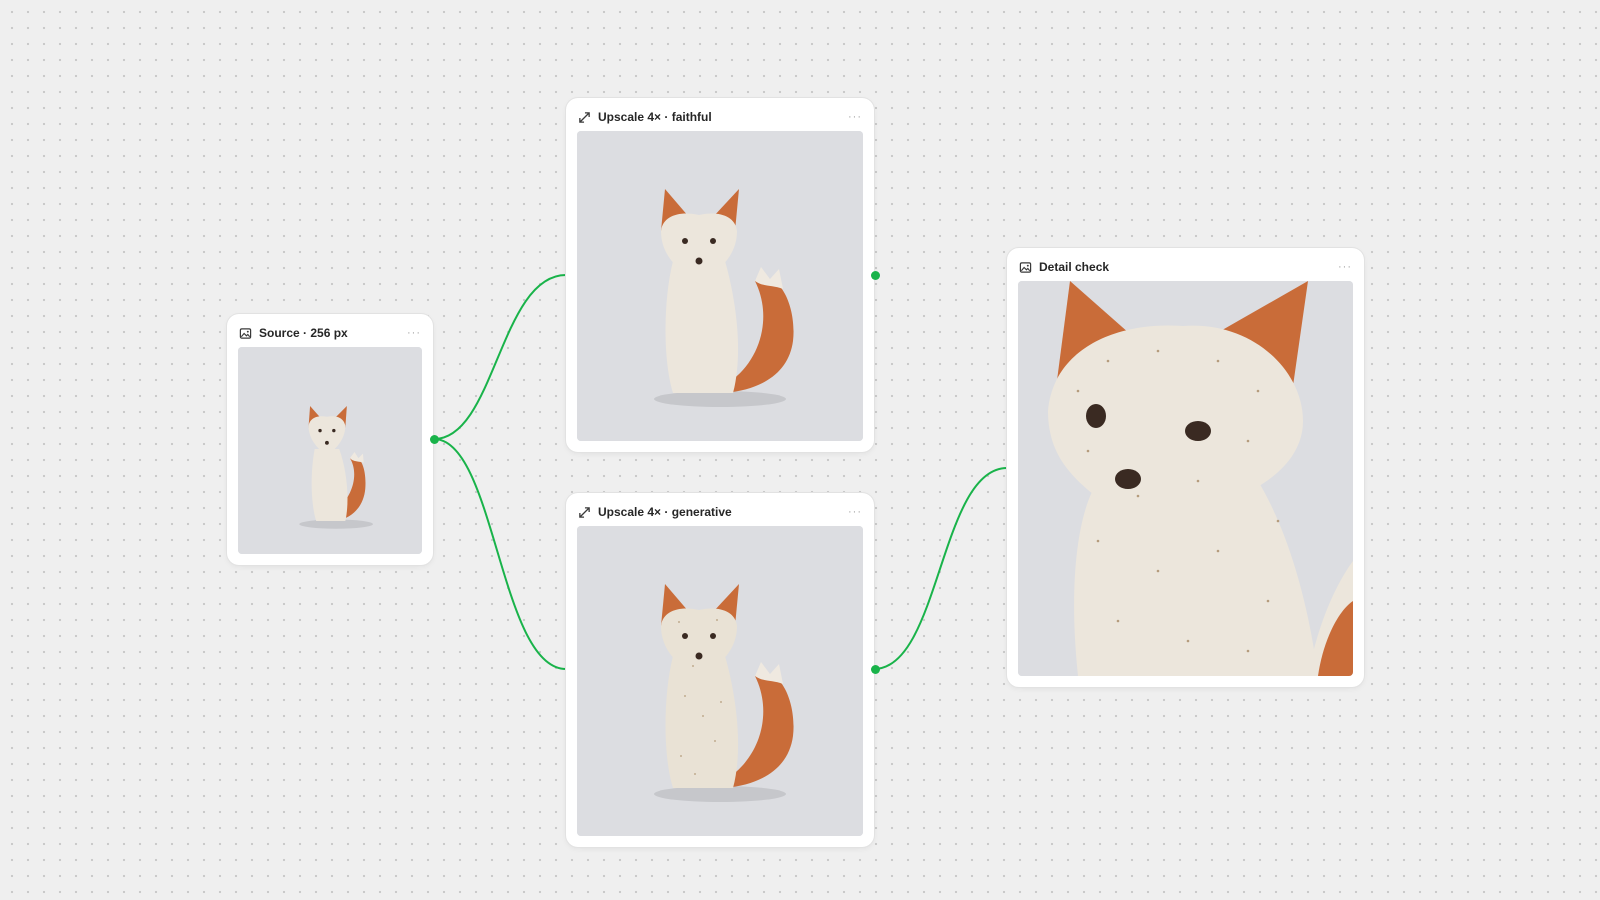 Image resolution: width=1600 pixels, height=900 pixels. I want to click on node-title: Detail check, so click(1074, 267).